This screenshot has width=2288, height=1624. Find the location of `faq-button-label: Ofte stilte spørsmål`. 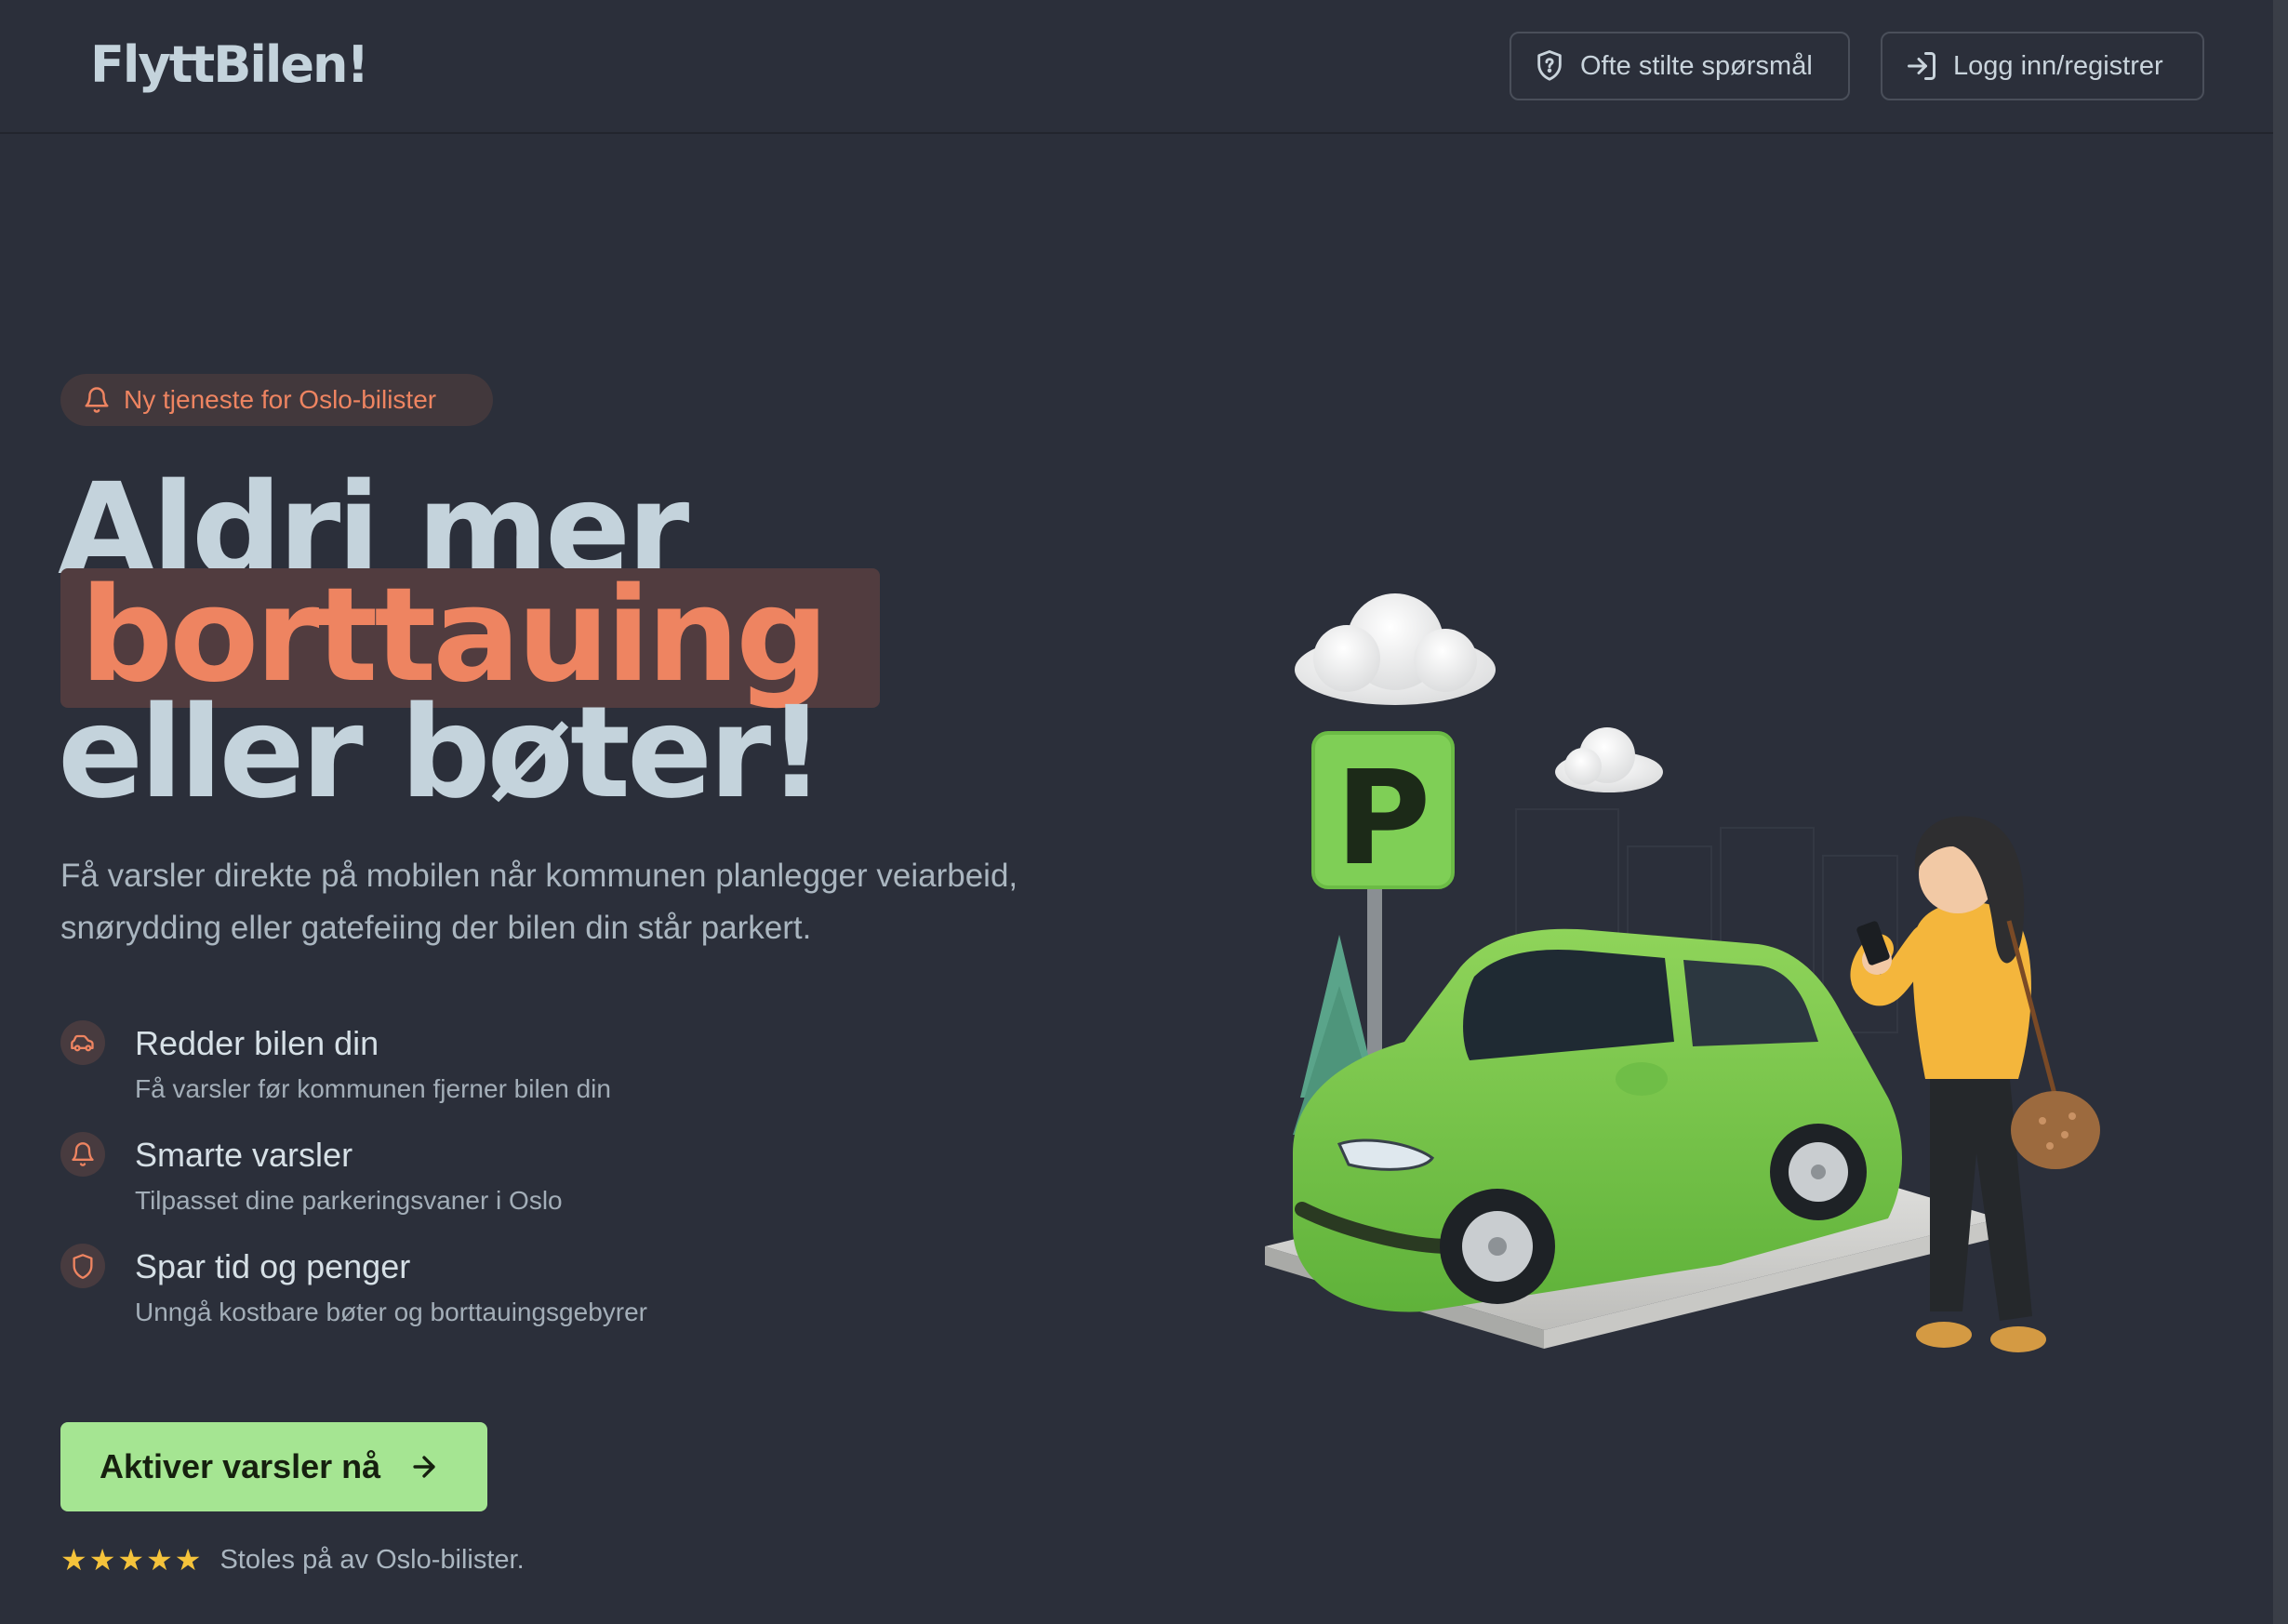

faq-button-label: Ofte stilte spørsmål is located at coordinates (1696, 66).